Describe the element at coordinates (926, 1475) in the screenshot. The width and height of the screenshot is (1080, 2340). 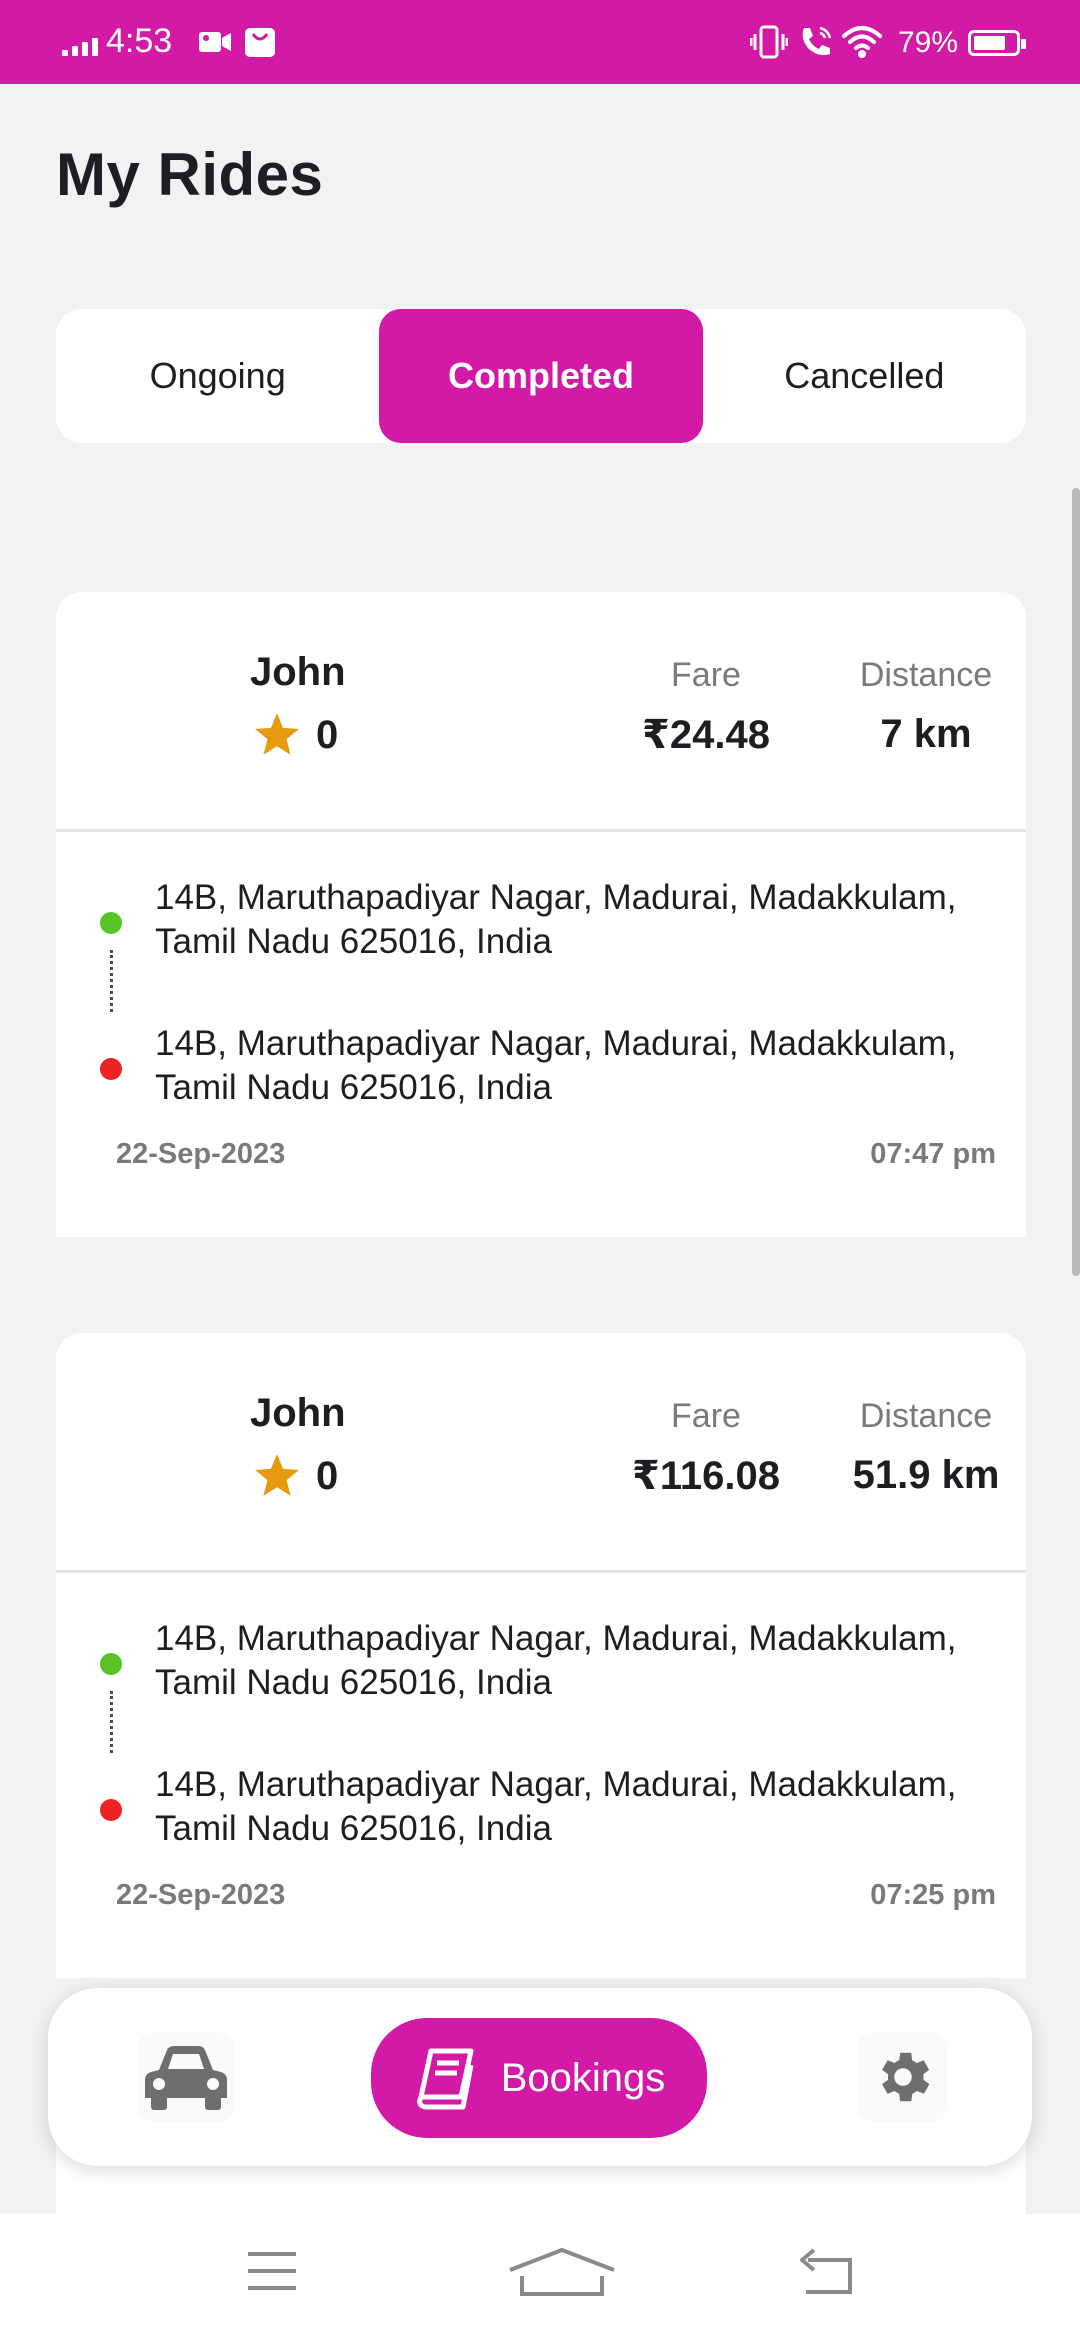
I see `distance-value: 51.9 km` at that location.